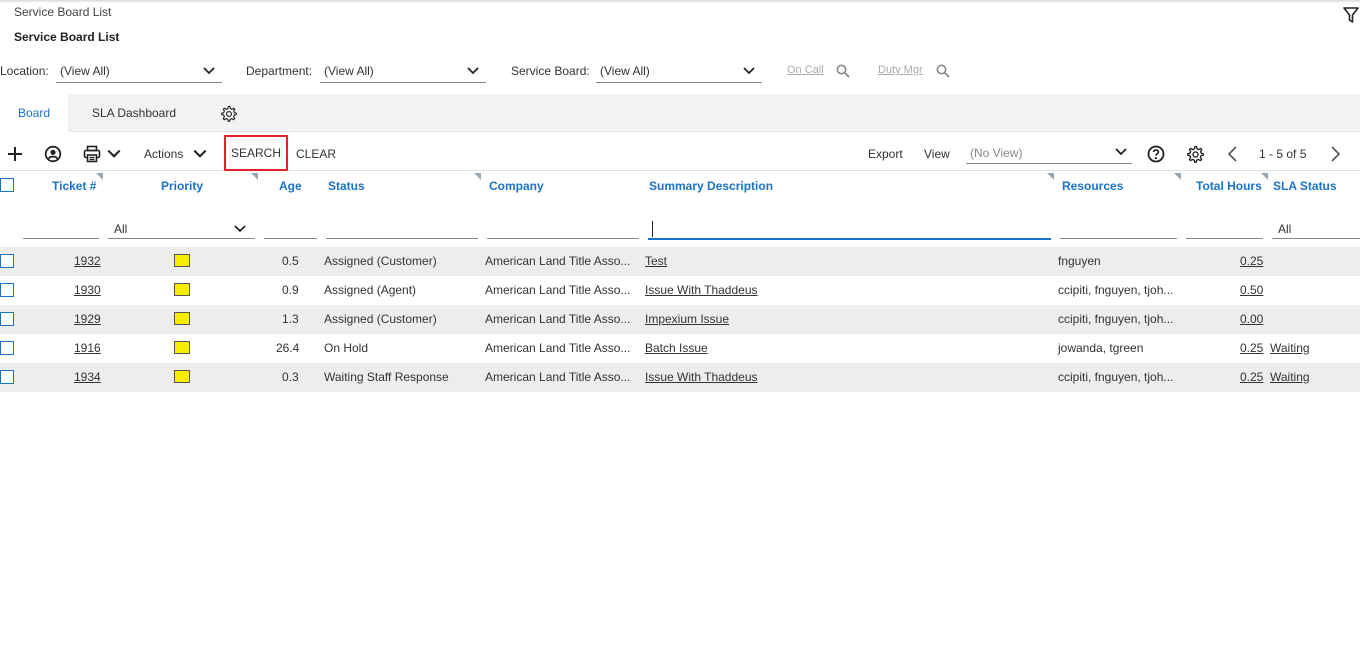 The width and height of the screenshot is (1360, 649). What do you see at coordinates (134, 113) in the screenshot?
I see `tab-sla-dashboard: SLA Dashboard` at bounding box center [134, 113].